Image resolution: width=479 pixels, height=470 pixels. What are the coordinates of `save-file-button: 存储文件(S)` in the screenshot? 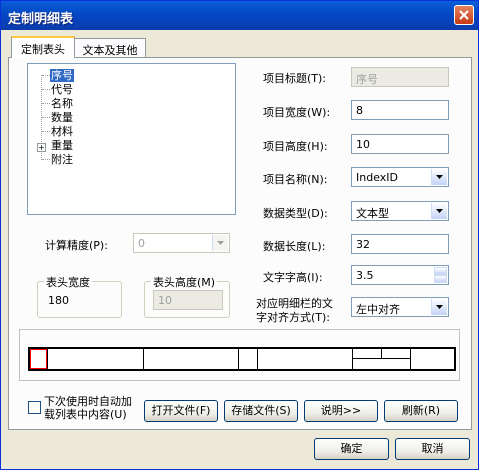 It's located at (261, 411).